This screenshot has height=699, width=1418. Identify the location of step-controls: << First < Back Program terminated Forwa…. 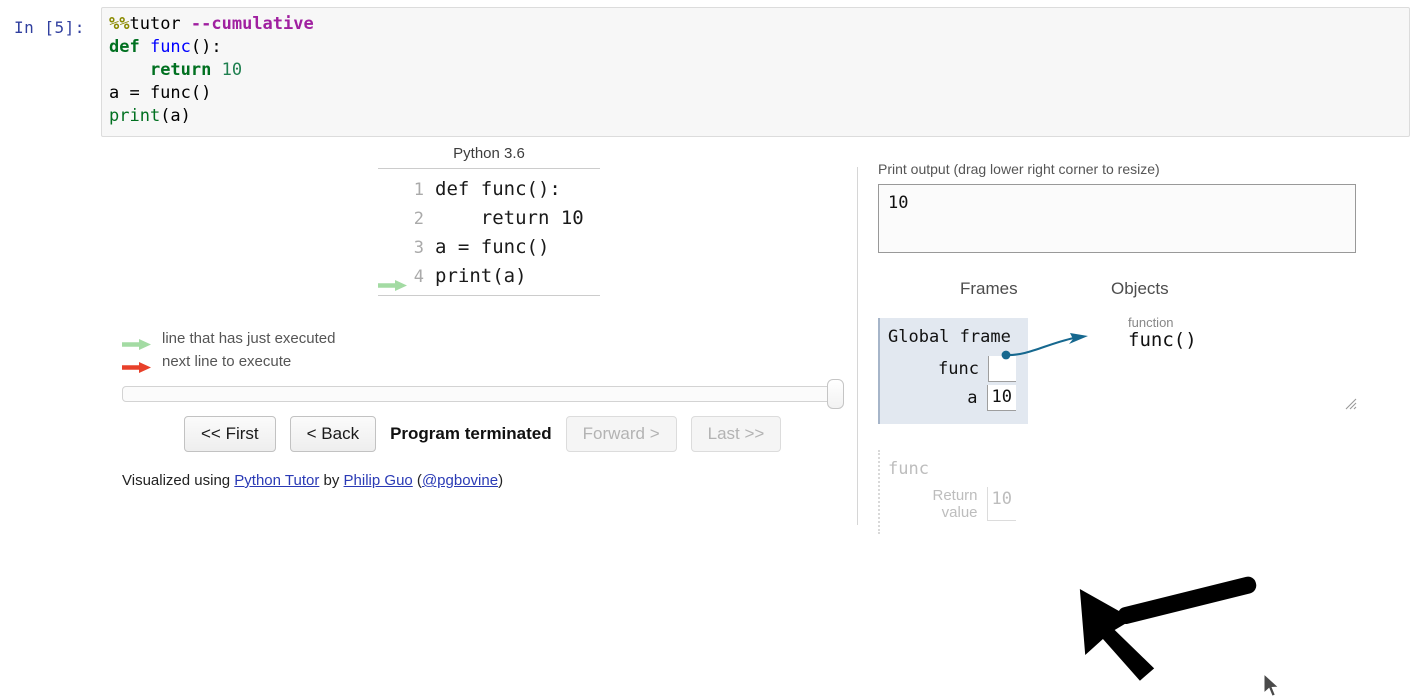
(489, 434).